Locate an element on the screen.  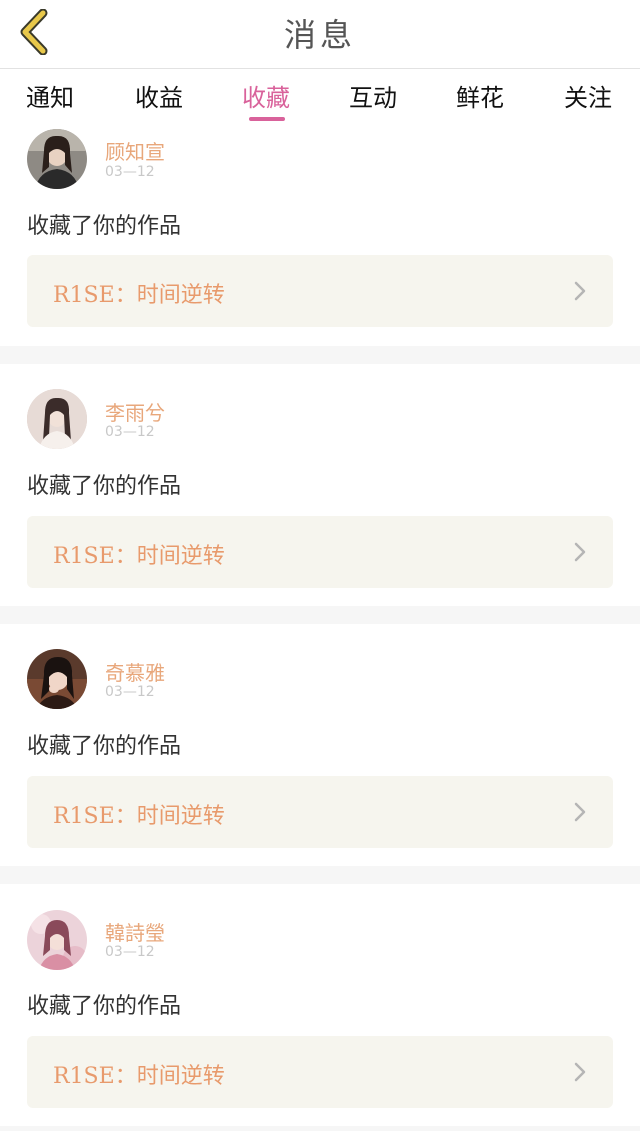
user-name: 顾知宣 is located at coordinates (135, 150).